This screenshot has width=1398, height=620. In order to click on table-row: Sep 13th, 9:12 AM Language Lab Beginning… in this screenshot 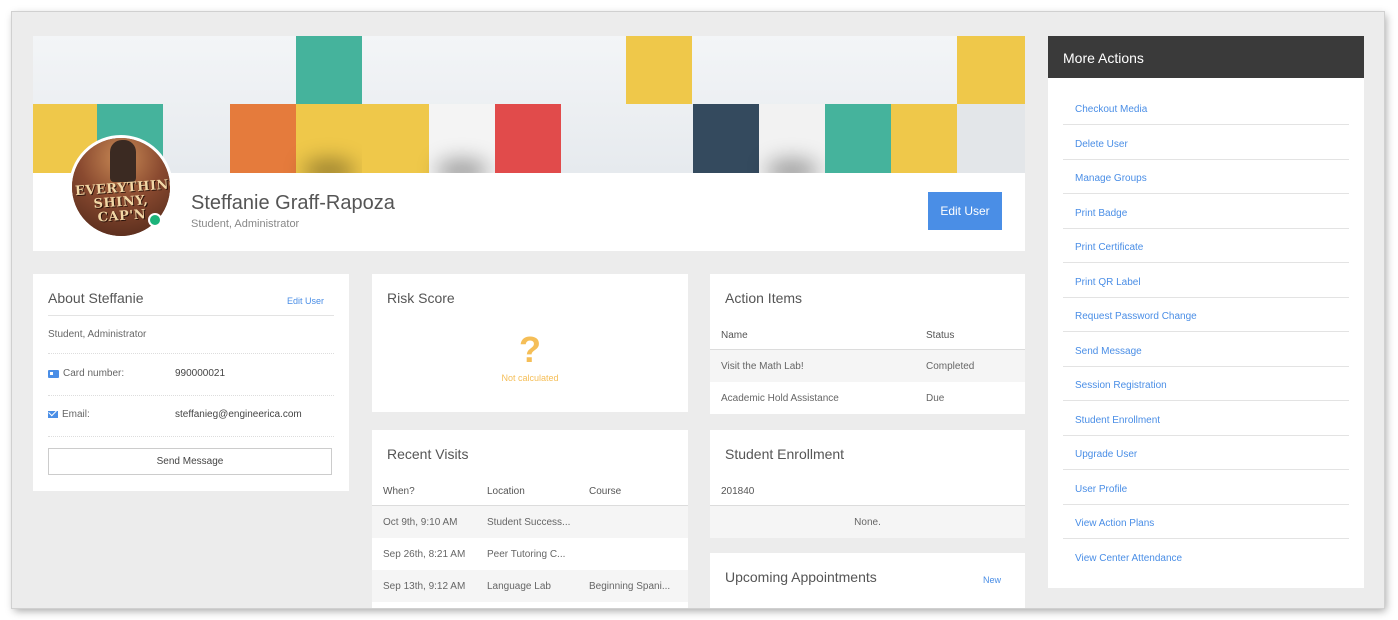, I will do `click(530, 586)`.